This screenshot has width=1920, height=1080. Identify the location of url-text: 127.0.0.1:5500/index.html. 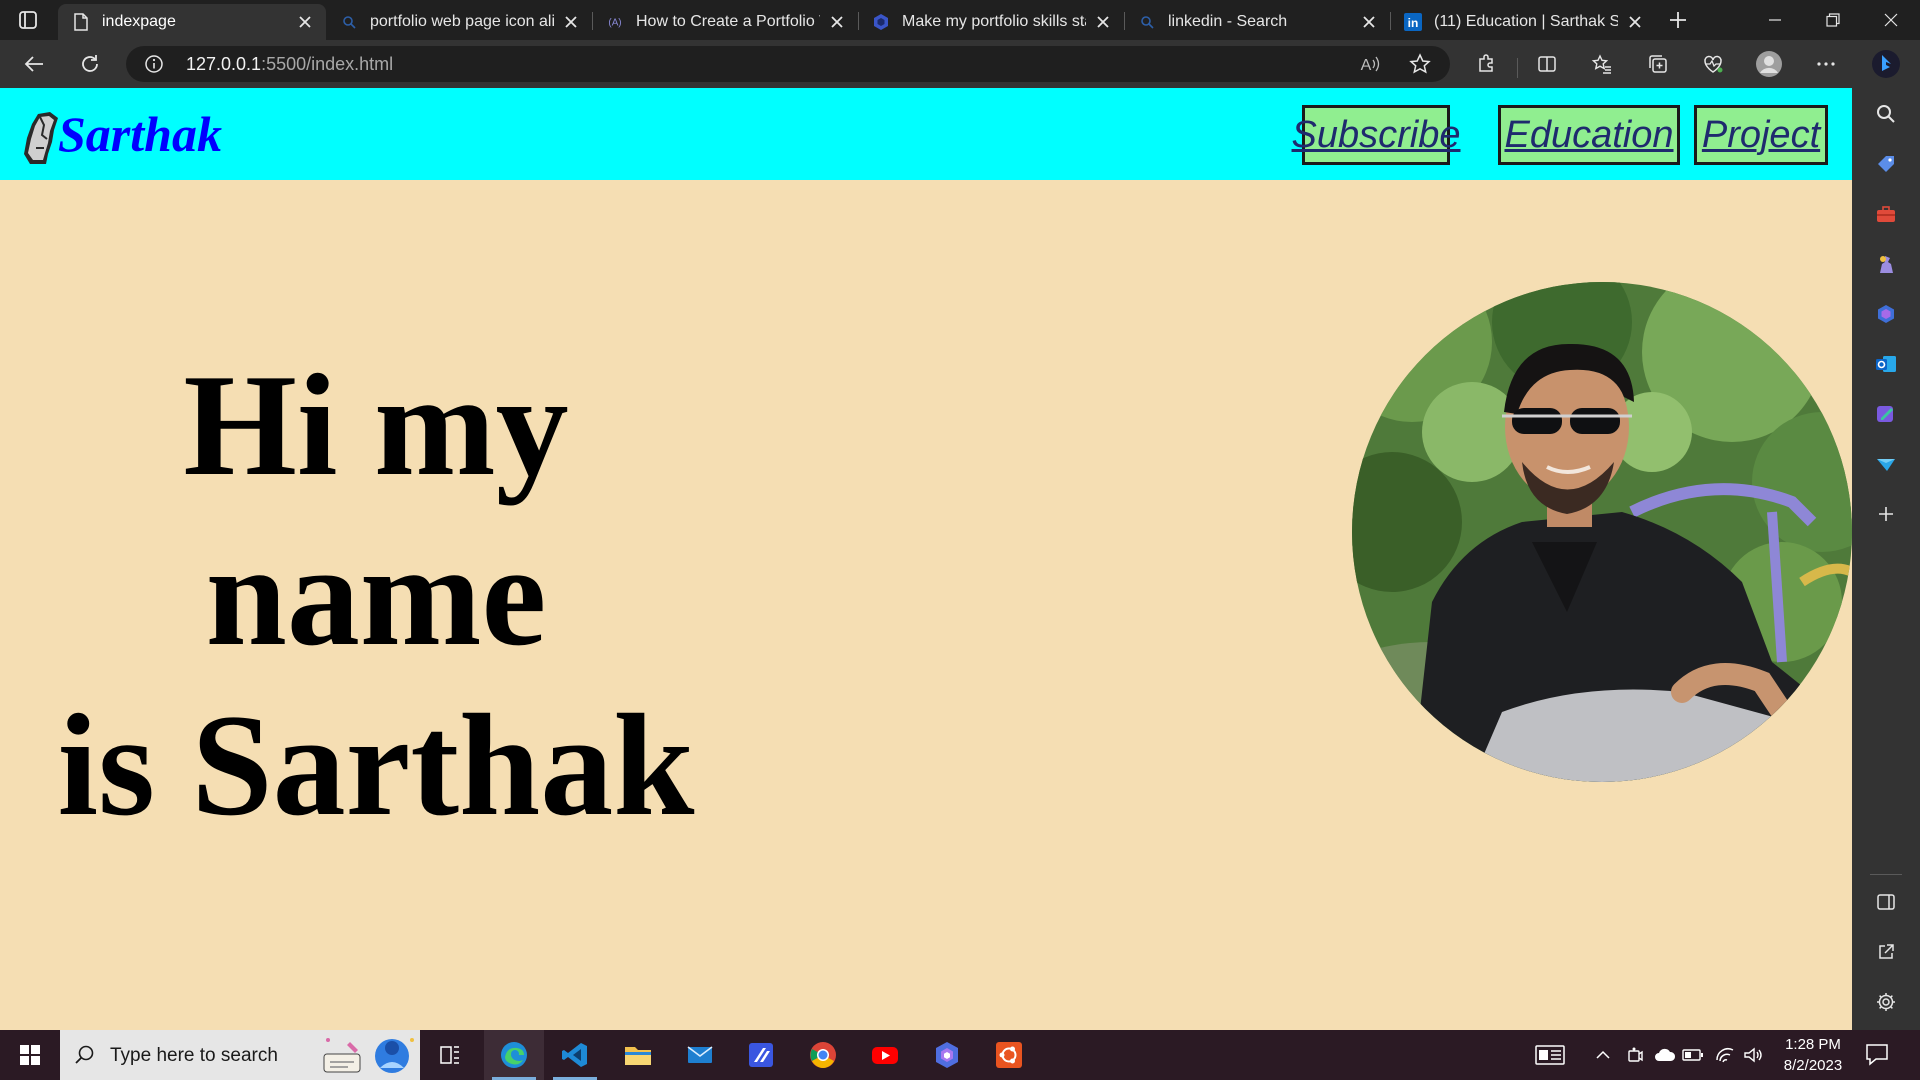
(289, 64).